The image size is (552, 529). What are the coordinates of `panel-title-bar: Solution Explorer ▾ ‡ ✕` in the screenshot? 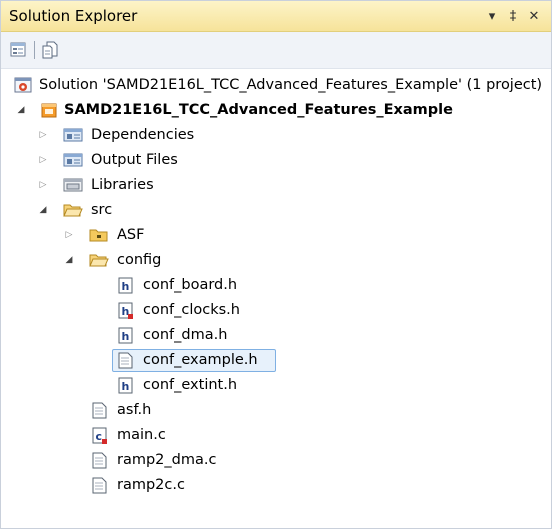 It's located at (276, 16).